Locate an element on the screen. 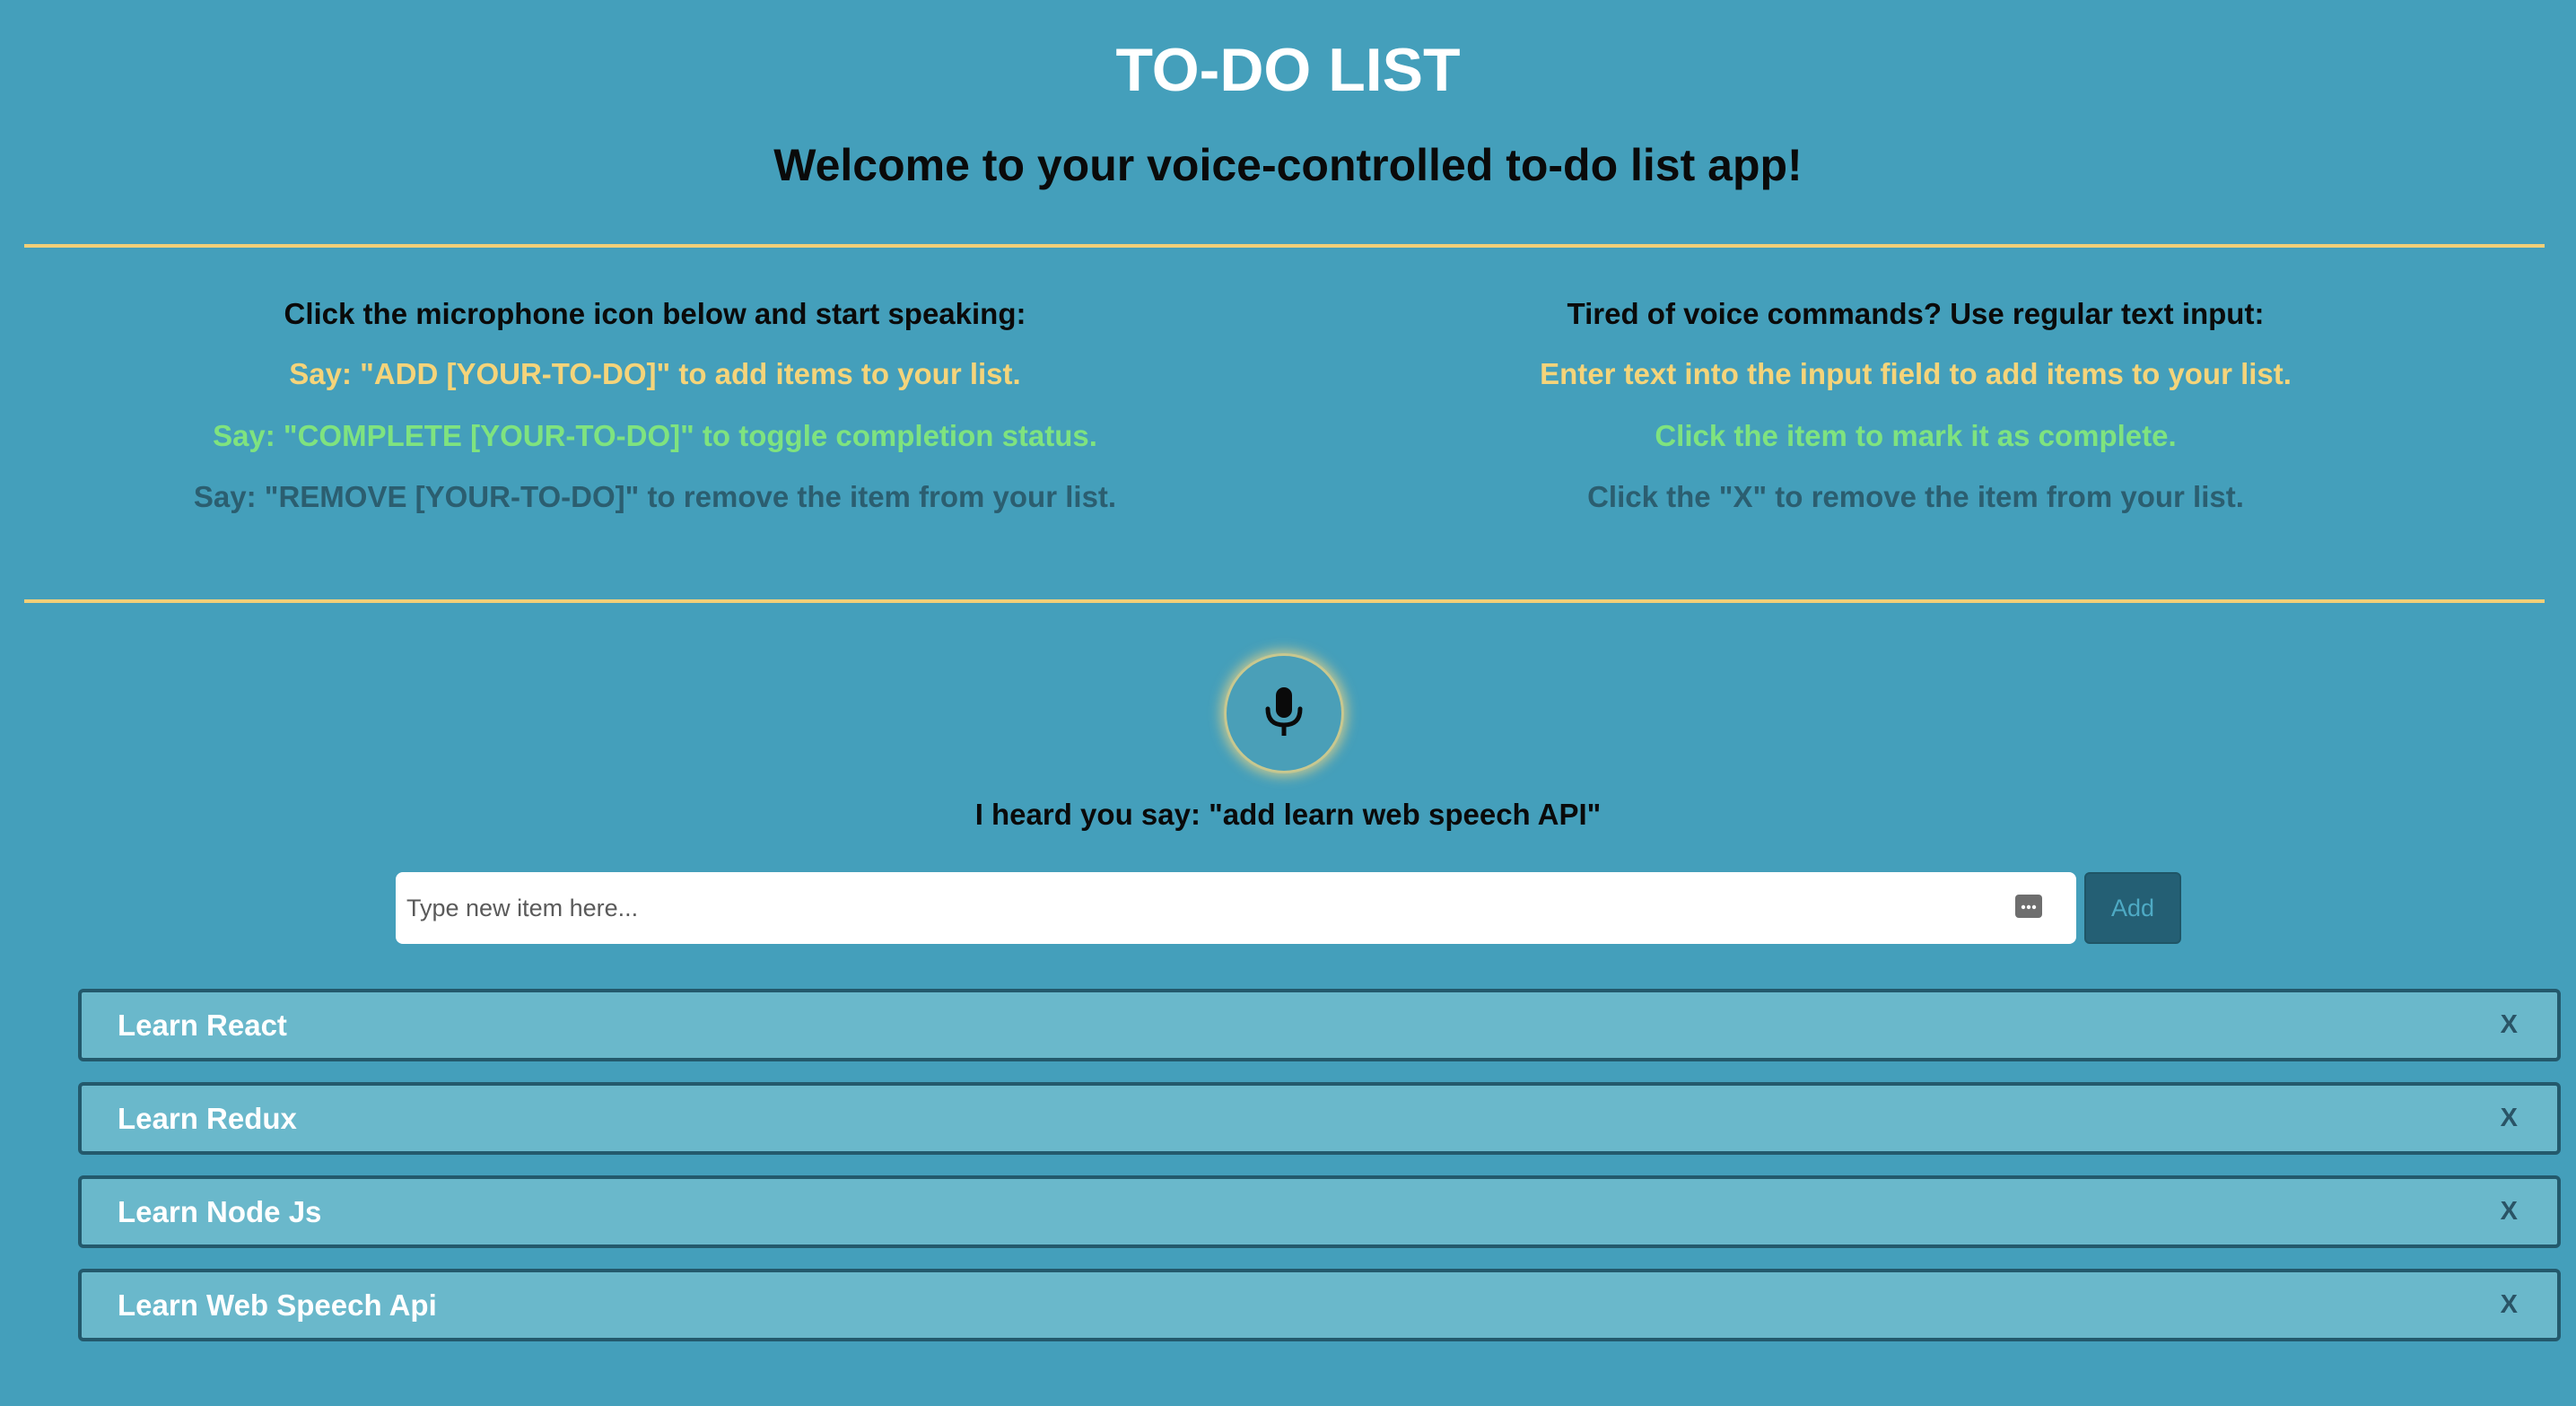 Image resolution: width=2576 pixels, height=1406 pixels. new-item-input is located at coordinates (1200, 908).